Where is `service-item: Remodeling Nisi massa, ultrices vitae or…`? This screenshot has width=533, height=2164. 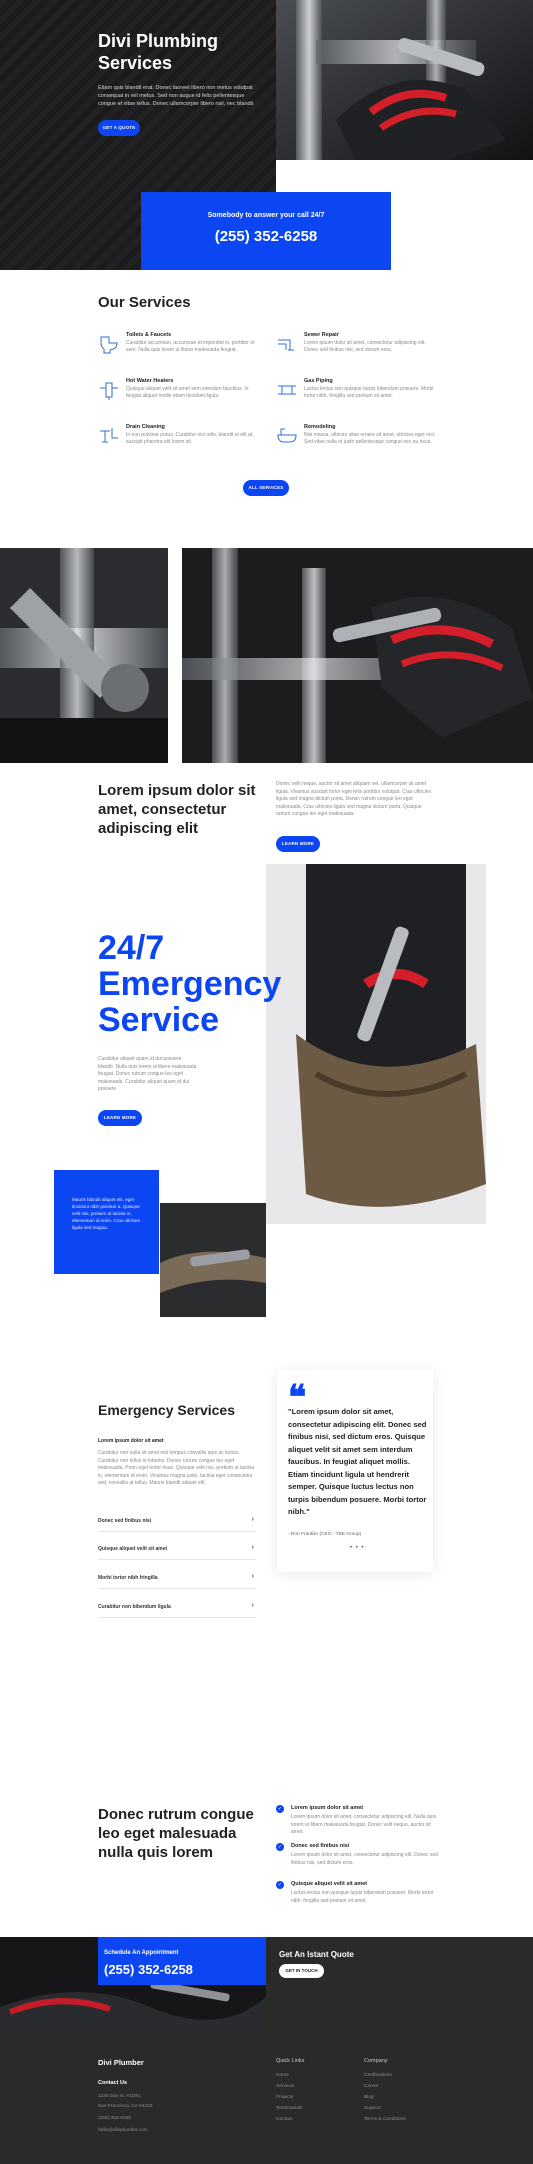
service-item: Remodeling Nisi massa, ultrices vitae or… is located at coordinates (356, 444).